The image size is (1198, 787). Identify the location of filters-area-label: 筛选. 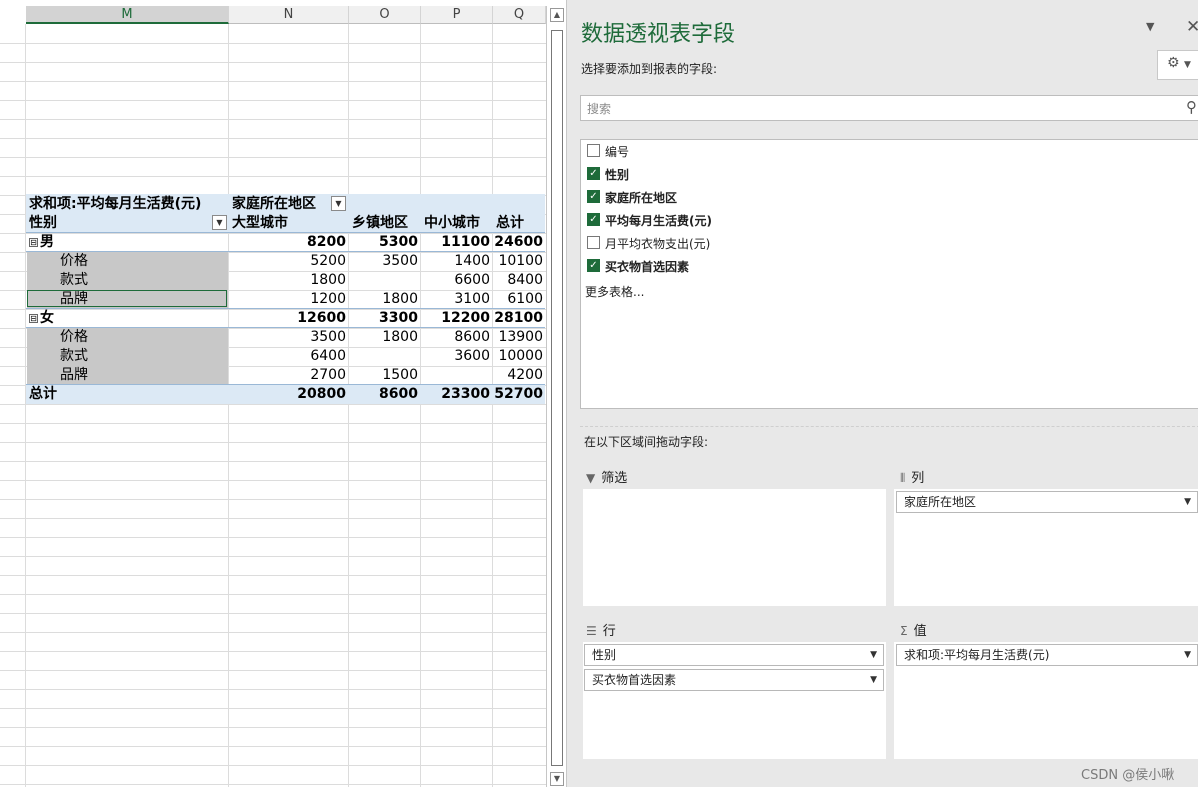
(614, 478).